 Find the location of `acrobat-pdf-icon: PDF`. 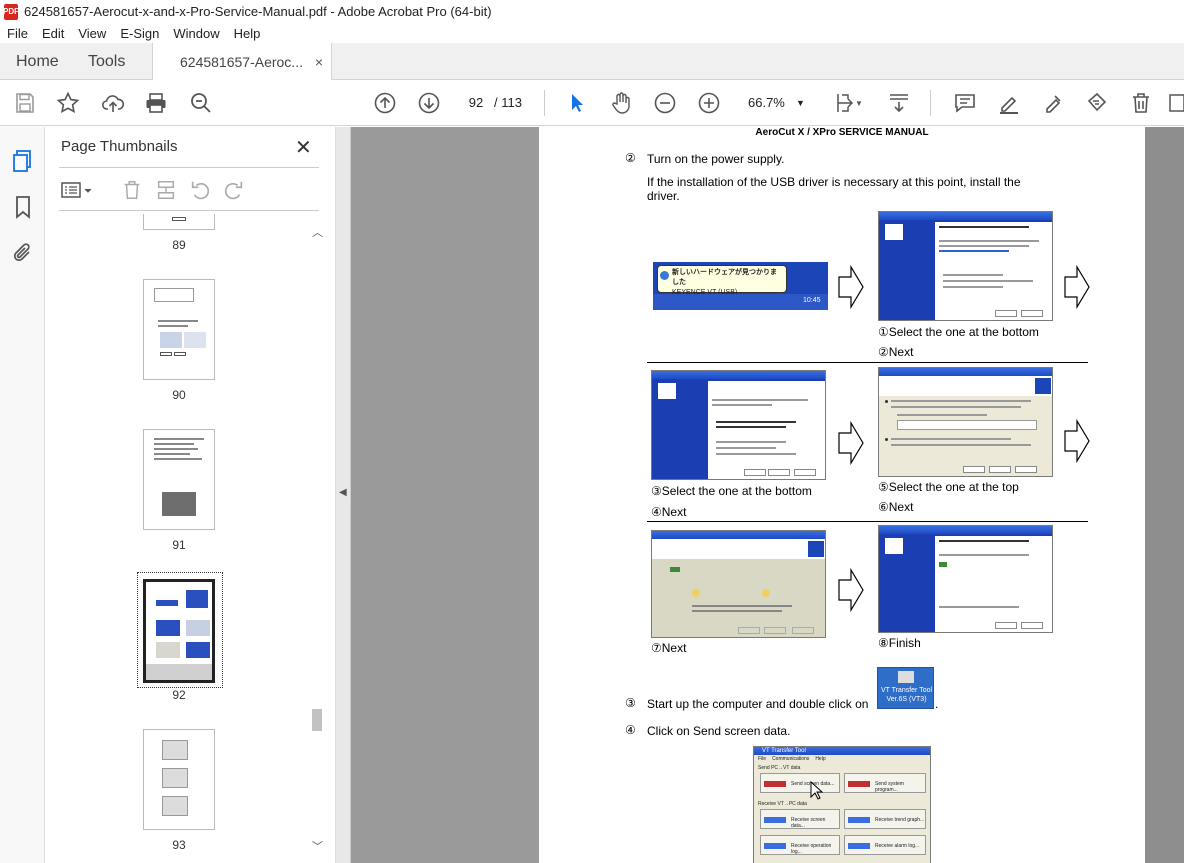

acrobat-pdf-icon: PDF is located at coordinates (11, 11).